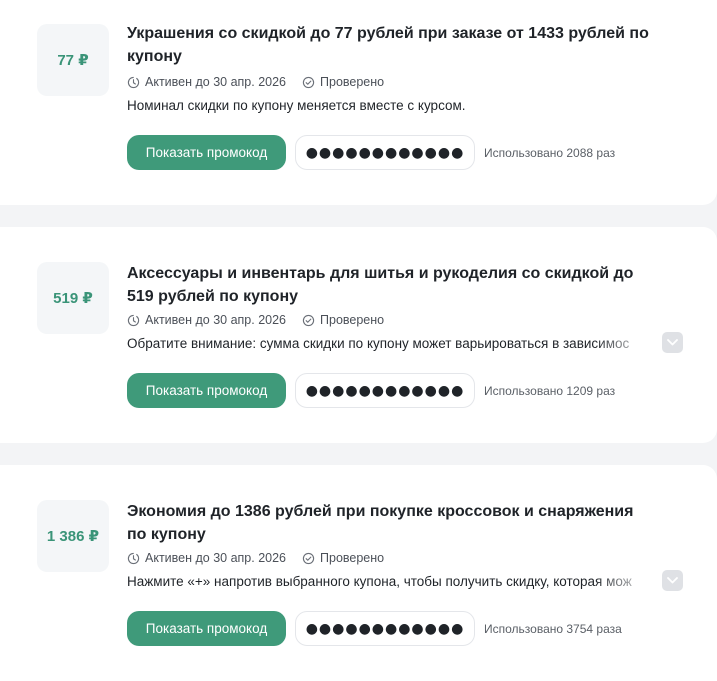  I want to click on discount-amount: 77 ₽, so click(73, 60).